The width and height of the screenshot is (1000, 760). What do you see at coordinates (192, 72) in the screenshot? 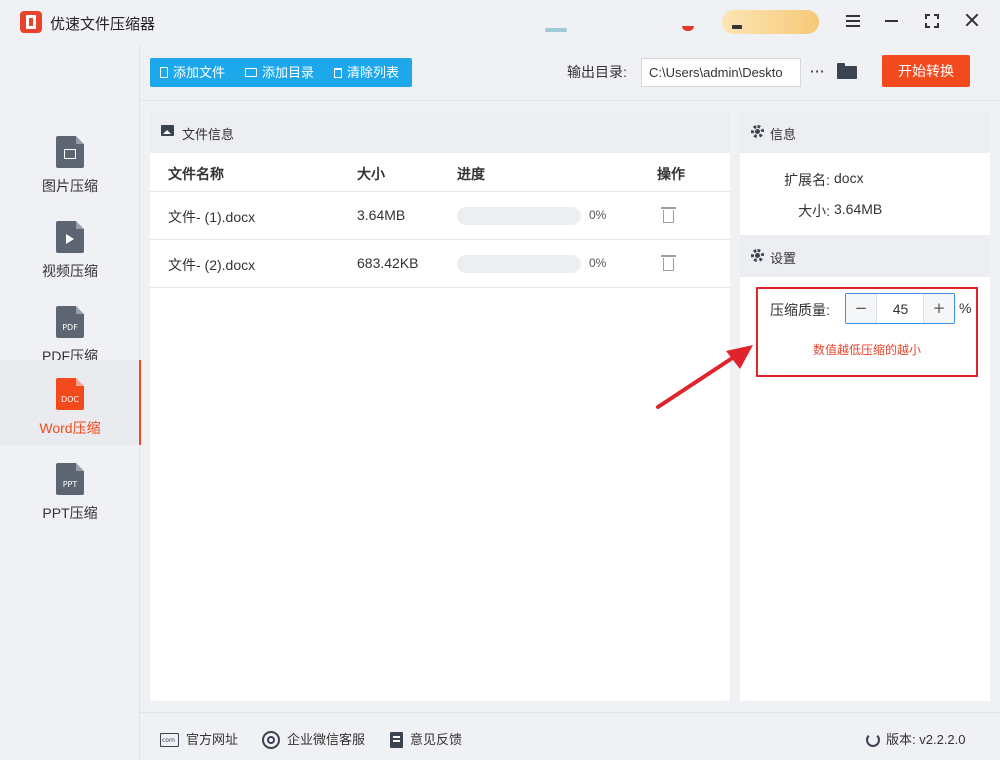
I see `add-file-button: 添加文件` at bounding box center [192, 72].